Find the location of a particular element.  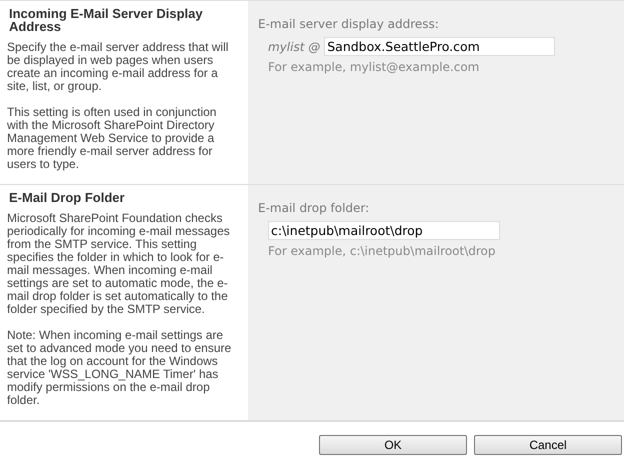

section-title: E-Mail Drop Folder is located at coordinates (67, 197).